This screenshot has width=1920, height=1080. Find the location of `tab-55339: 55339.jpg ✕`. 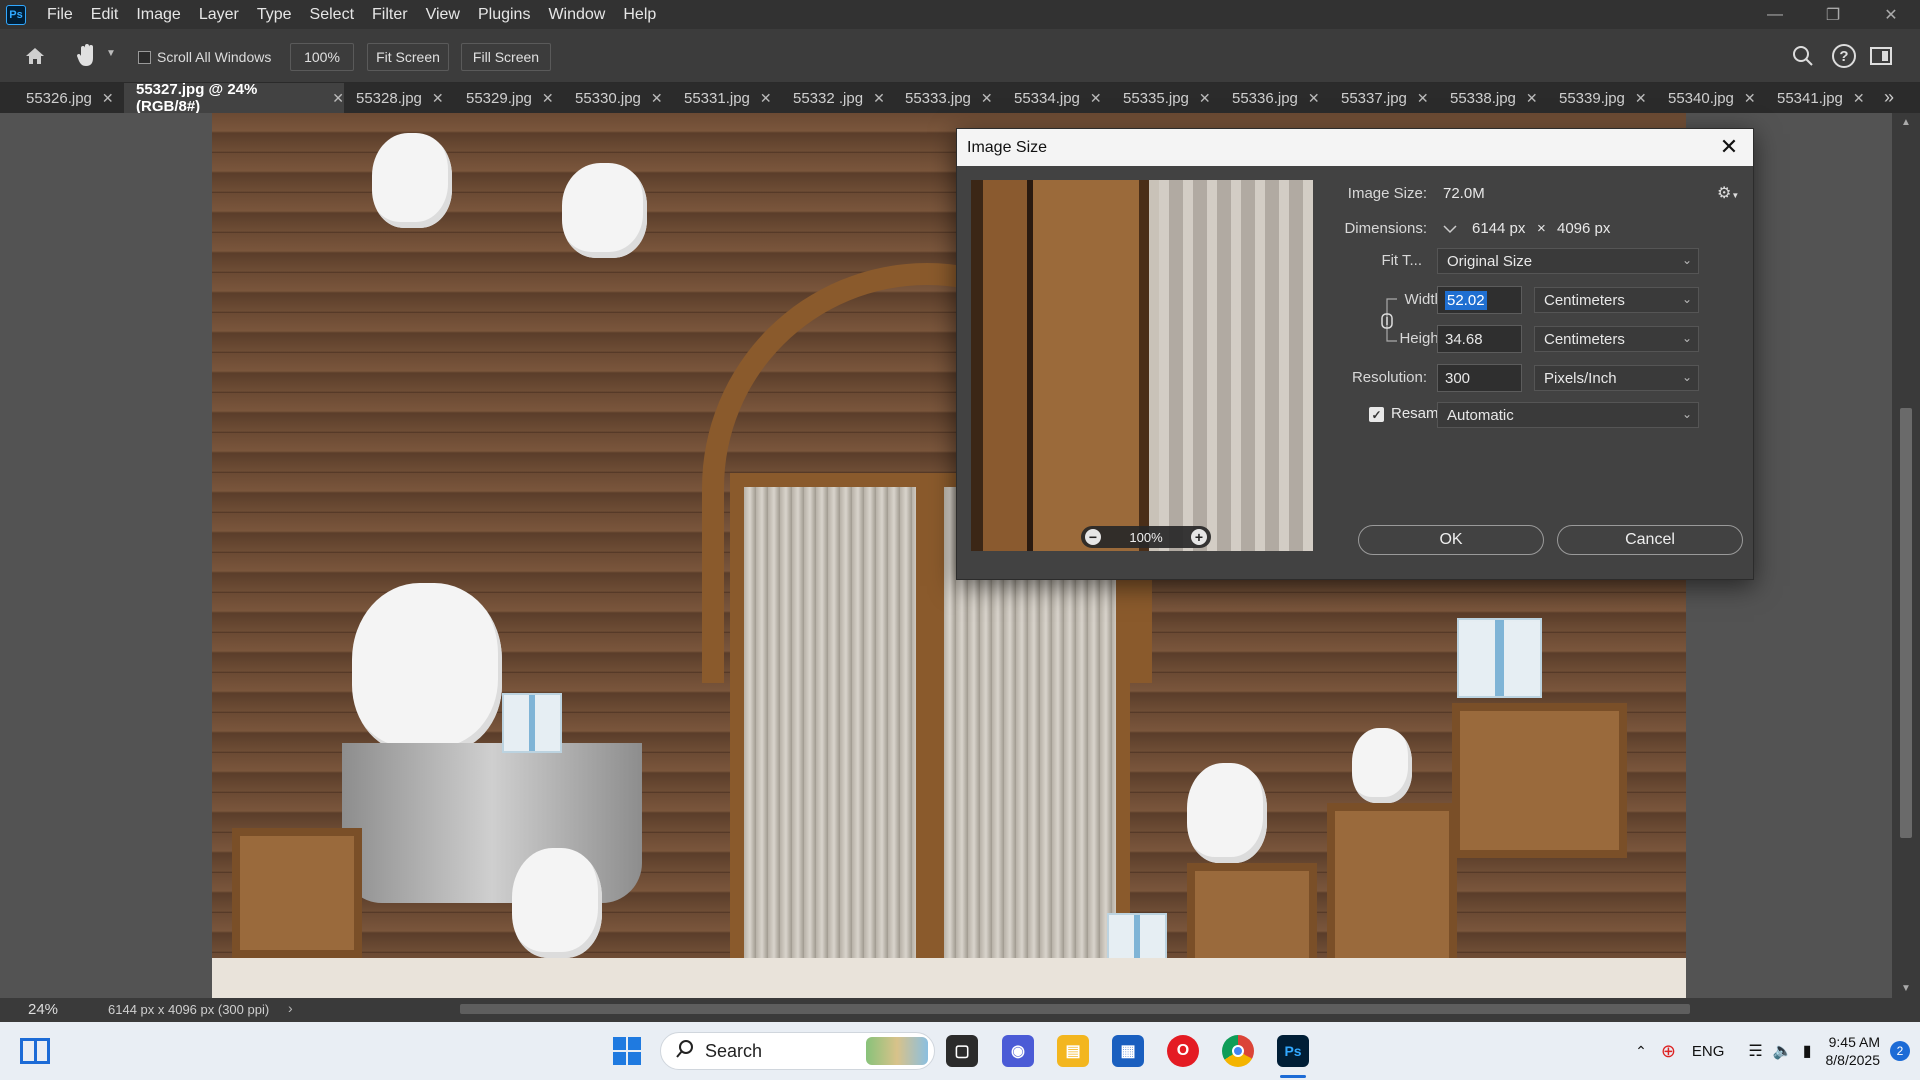

tab-55339: 55339.jpg ✕ is located at coordinates (1601, 98).